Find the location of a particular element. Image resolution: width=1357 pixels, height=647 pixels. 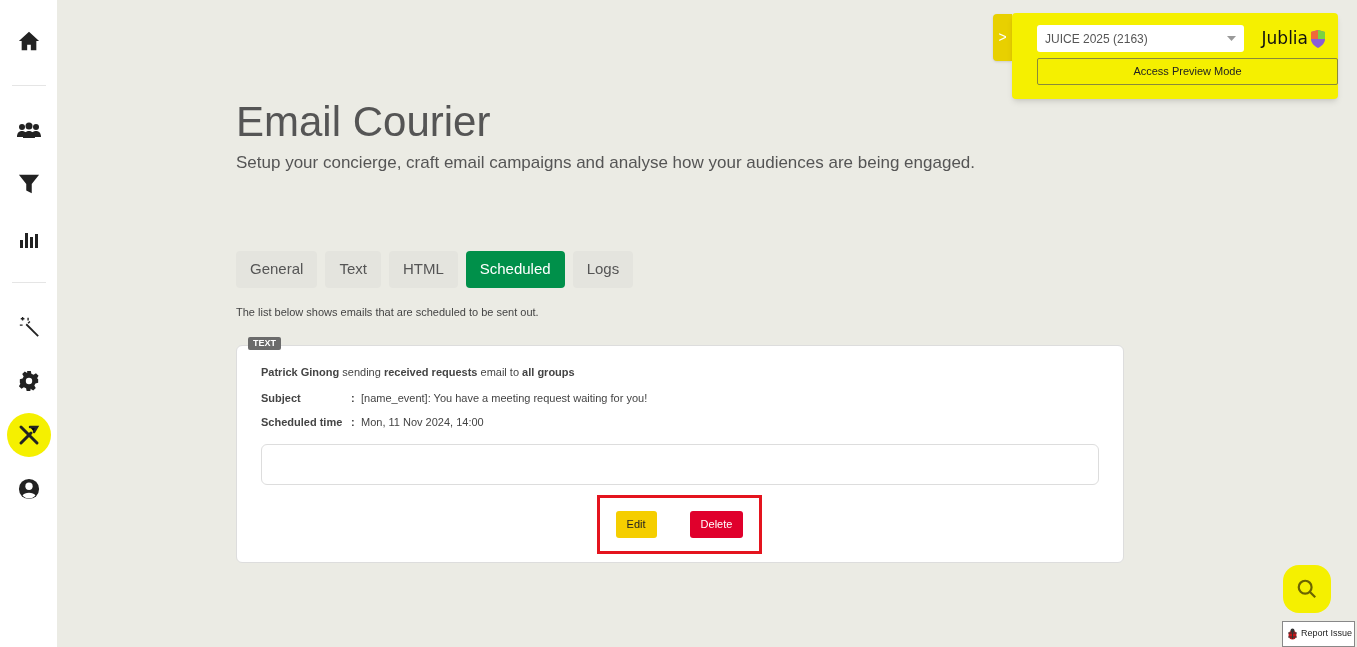

settings-icon is located at coordinates (28, 381).